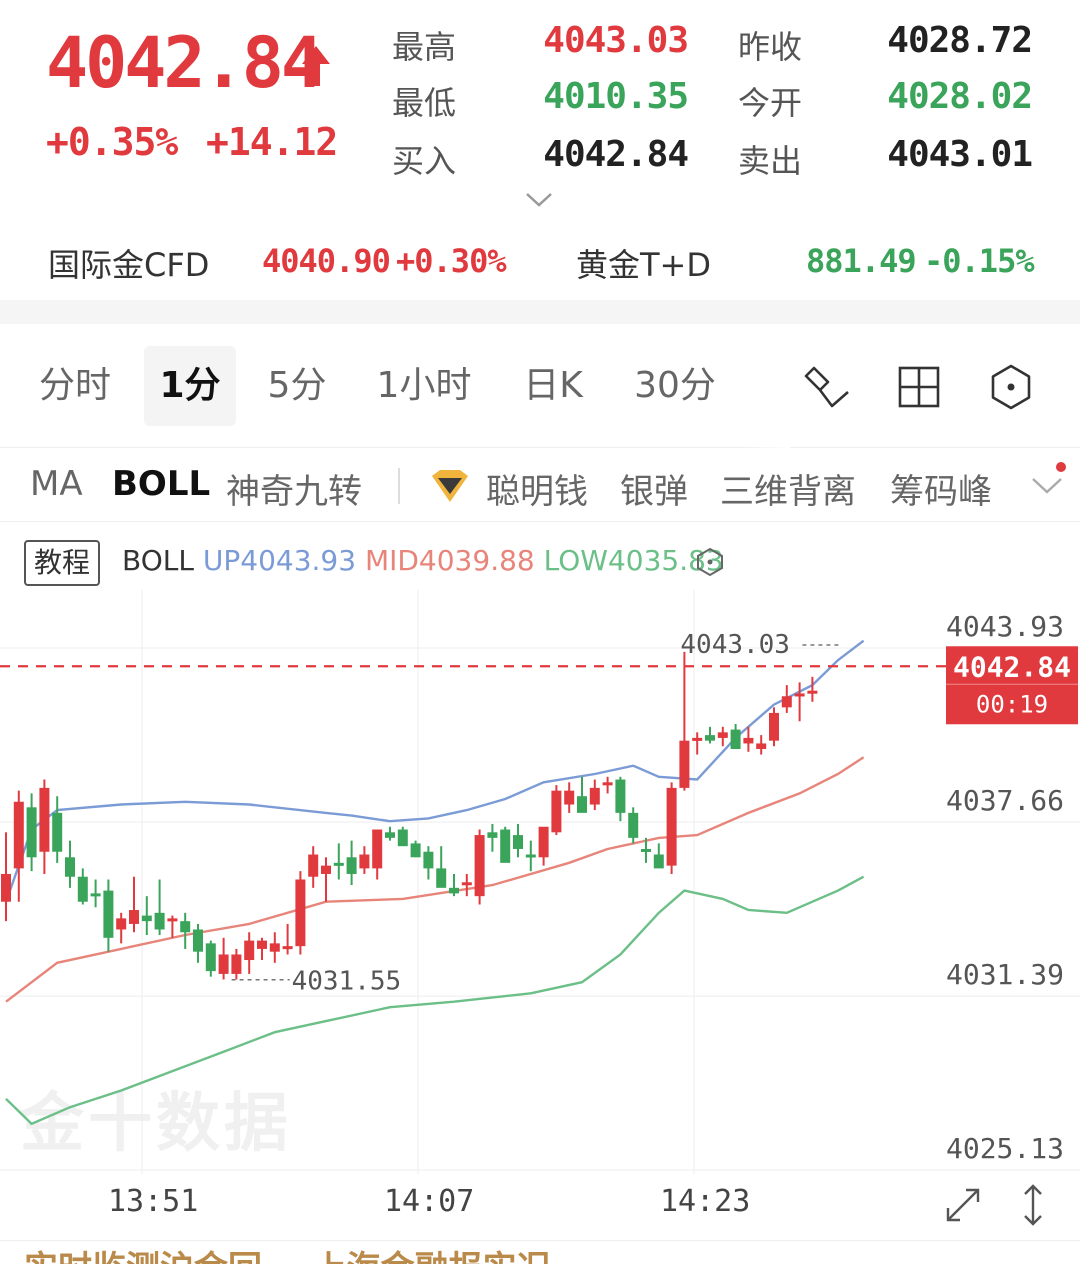  I want to click on y-tick-label: 4037.66, so click(1005, 800).